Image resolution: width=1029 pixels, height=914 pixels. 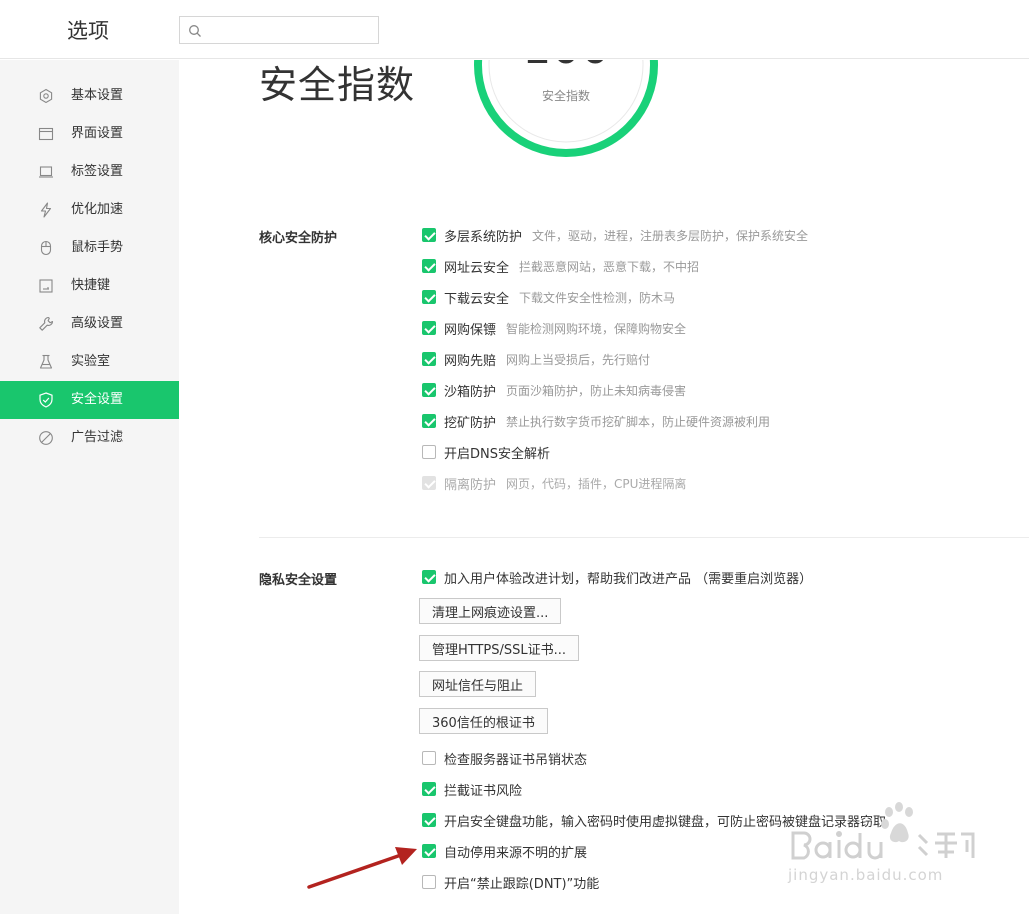 What do you see at coordinates (337, 85) in the screenshot?
I see `score-title: 安全指数` at bounding box center [337, 85].